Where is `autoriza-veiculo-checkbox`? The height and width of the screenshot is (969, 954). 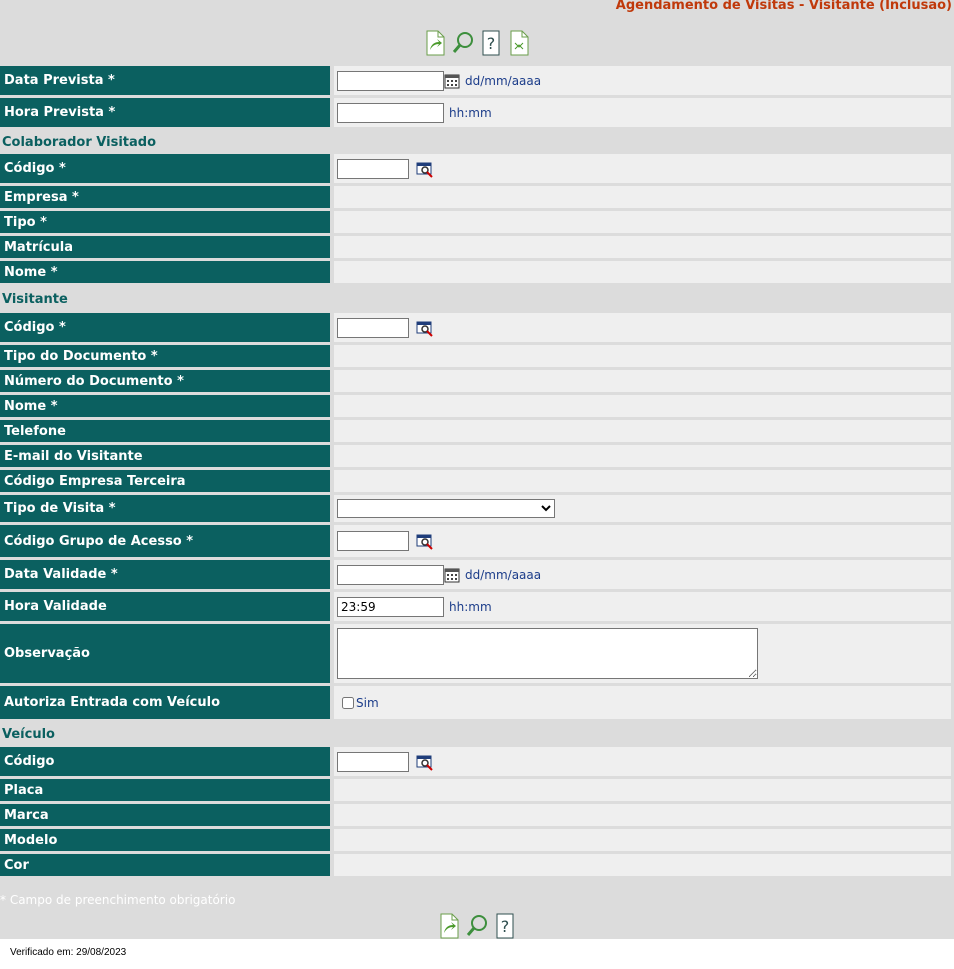 autoriza-veiculo-checkbox is located at coordinates (348, 702).